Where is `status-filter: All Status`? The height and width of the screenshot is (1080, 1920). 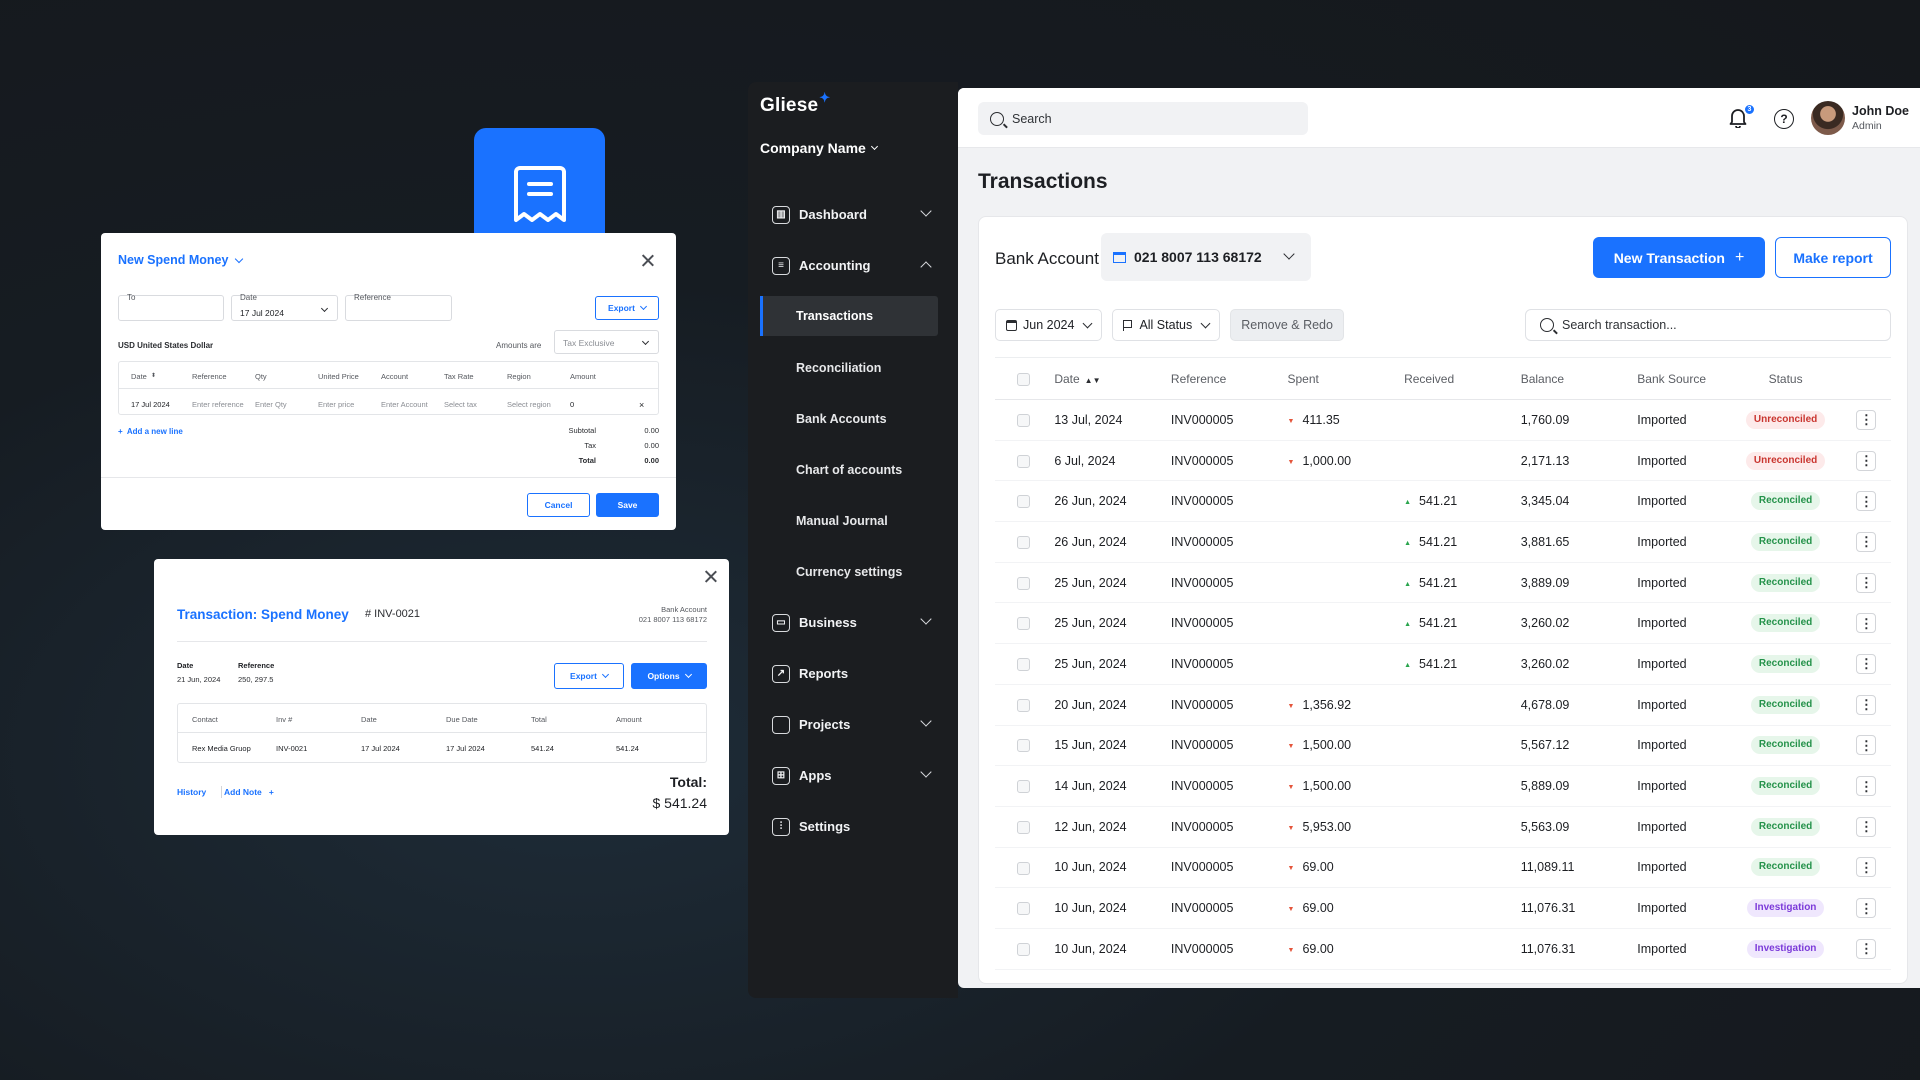
status-filter: All Status is located at coordinates (1166, 325).